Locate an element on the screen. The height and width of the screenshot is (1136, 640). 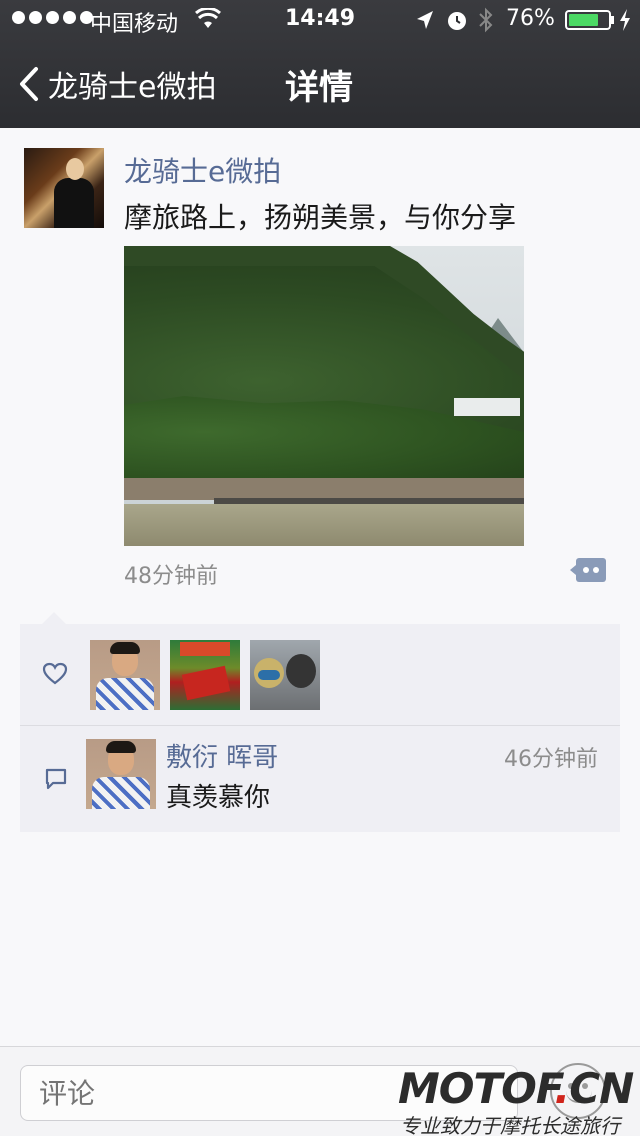
smiley-icon is located at coordinates (571, 1086).